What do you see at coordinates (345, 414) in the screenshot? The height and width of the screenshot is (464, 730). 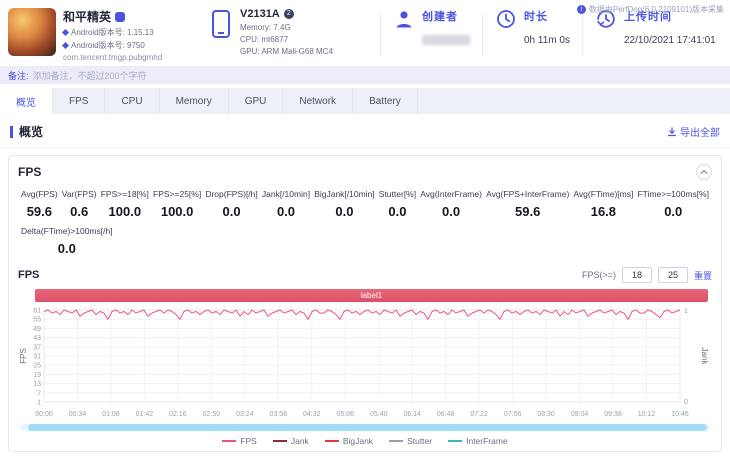 I see `svg-text: 05:06` at bounding box center [345, 414].